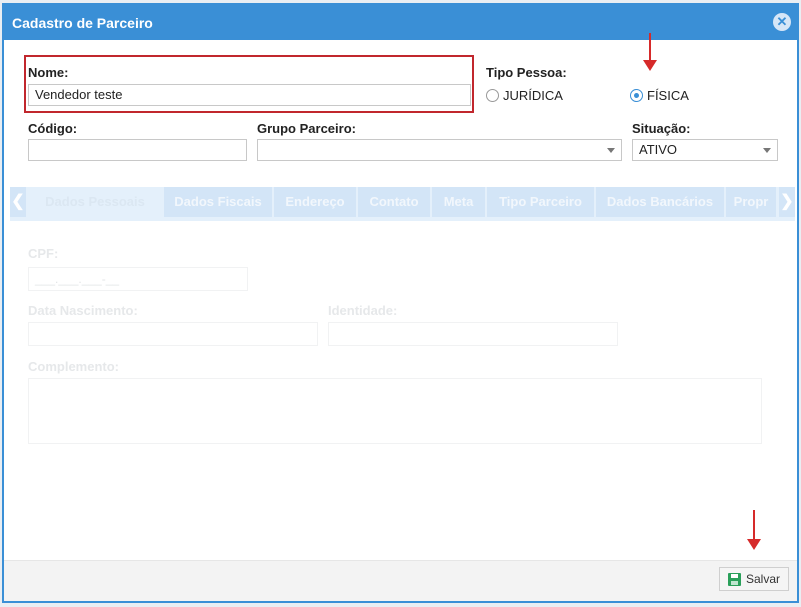 The image size is (801, 607). I want to click on cpf-label: CPF:, so click(43, 253).